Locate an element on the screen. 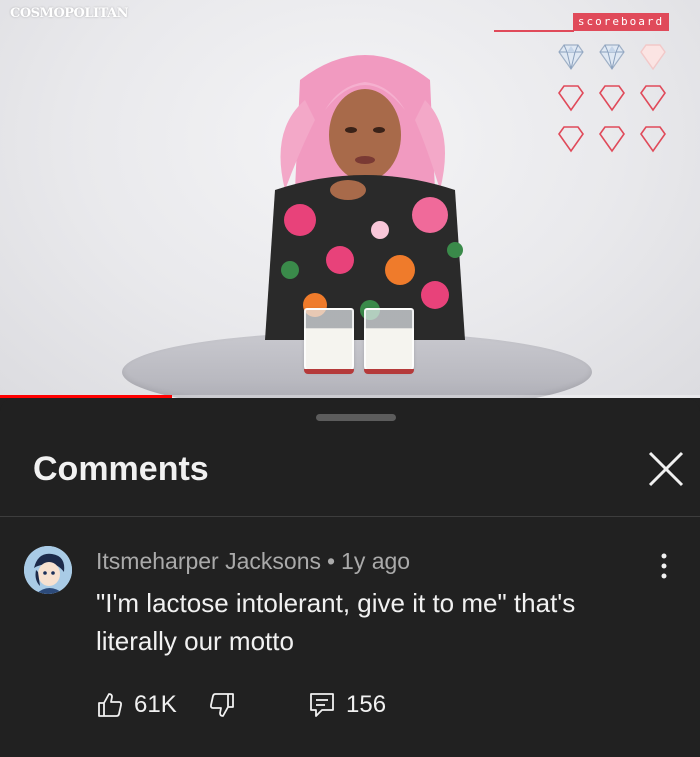  comment-time: 1y ago is located at coordinates (376, 561).